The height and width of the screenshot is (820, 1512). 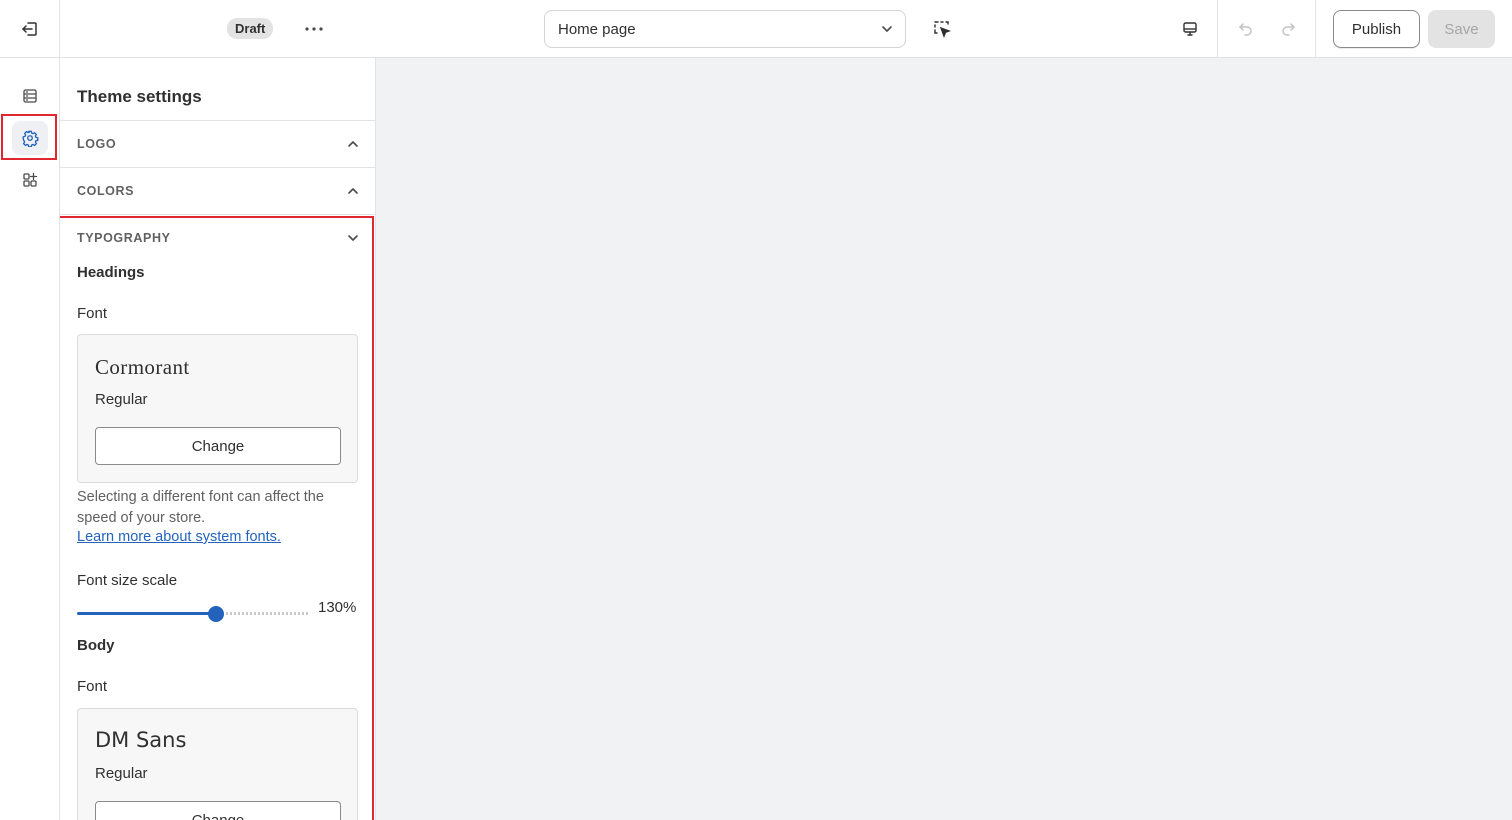 I want to click on section-colors-label: COLORS, so click(x=106, y=191).